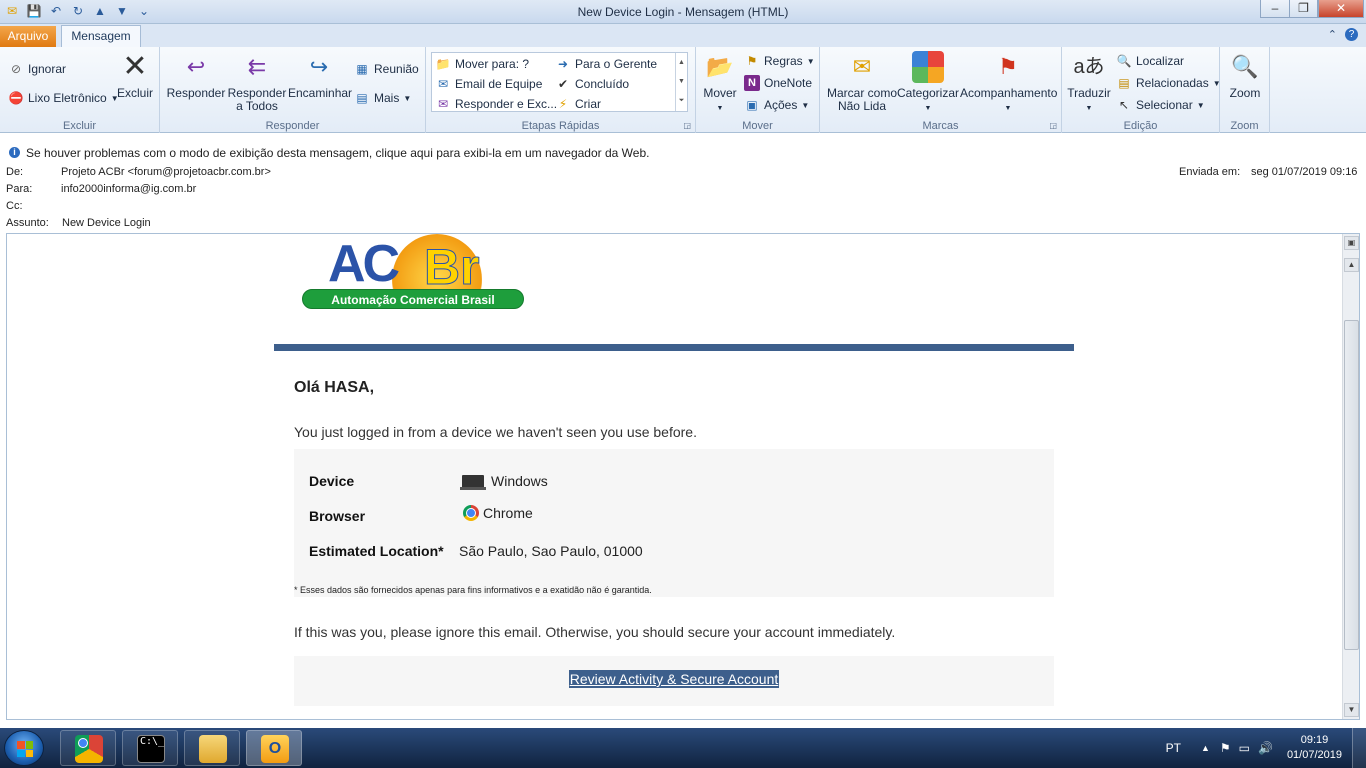 The image size is (1366, 768). Describe the element at coordinates (14, 206) in the screenshot. I see `cc-label: Cc:` at that location.